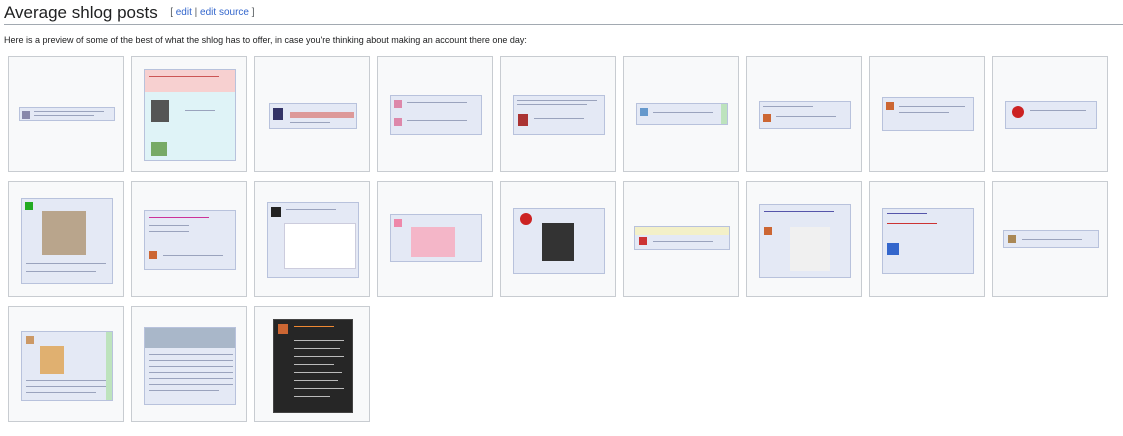 The image size is (1123, 436). I want to click on edit-source-link: edit source, so click(224, 12).